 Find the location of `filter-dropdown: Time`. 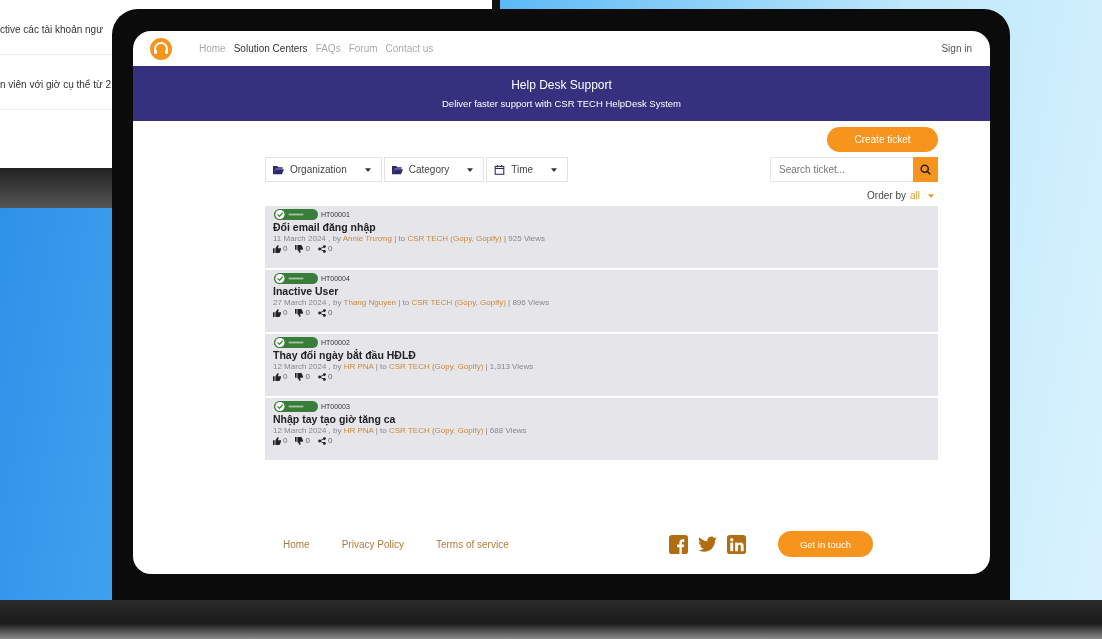

filter-dropdown: Time is located at coordinates (527, 169).